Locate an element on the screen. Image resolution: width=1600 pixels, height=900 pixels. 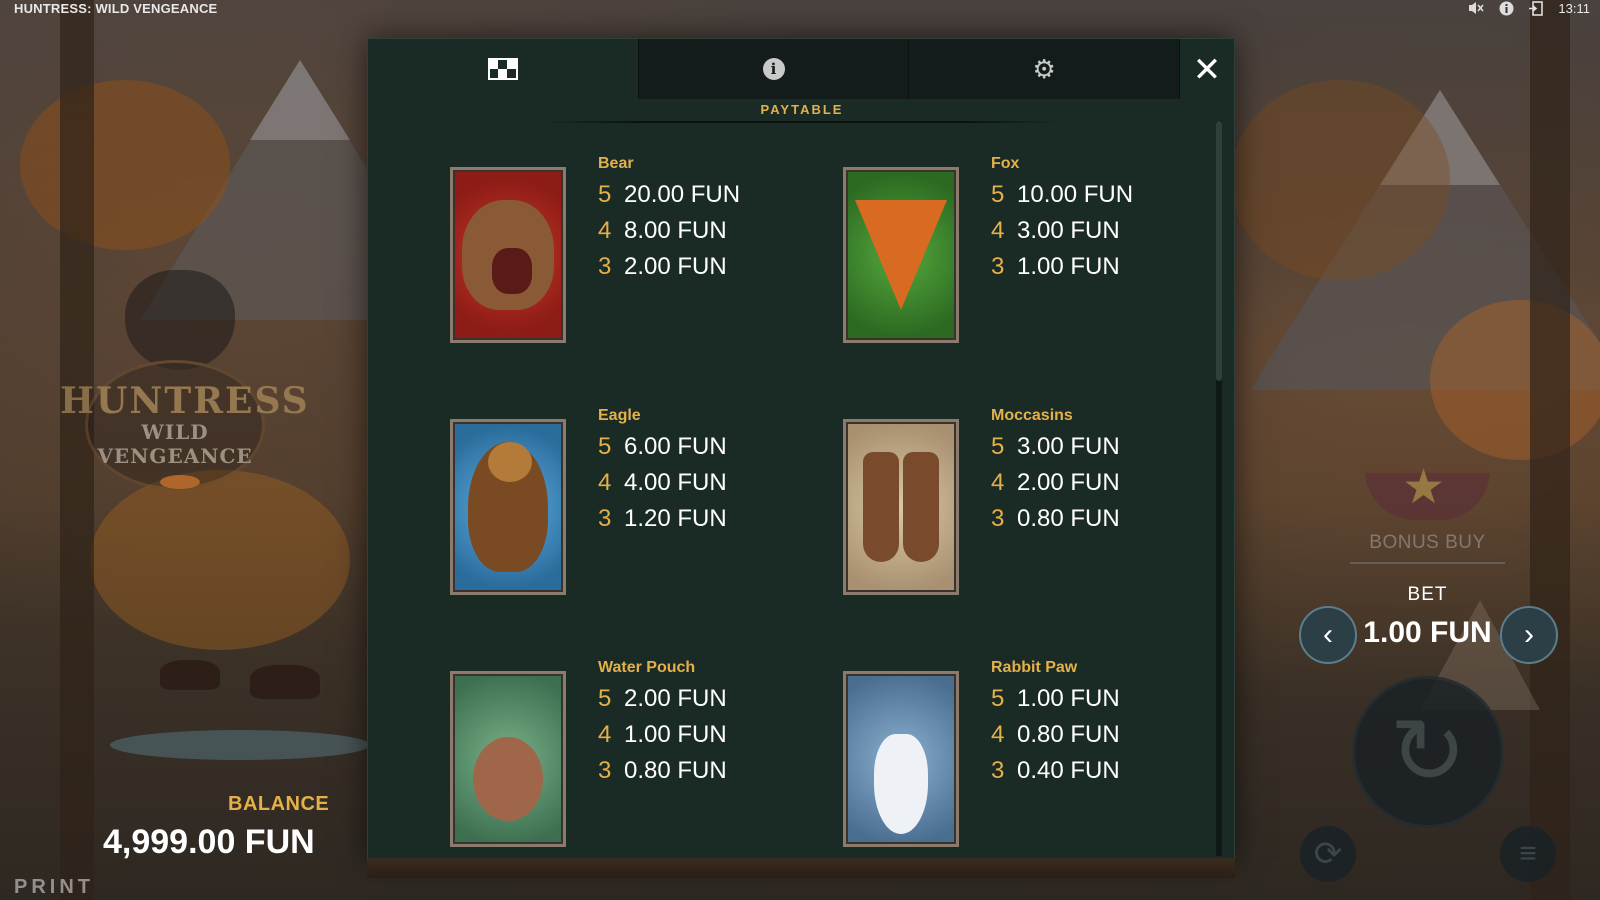
spin-button: ↻ is located at coordinates (1428, 752).